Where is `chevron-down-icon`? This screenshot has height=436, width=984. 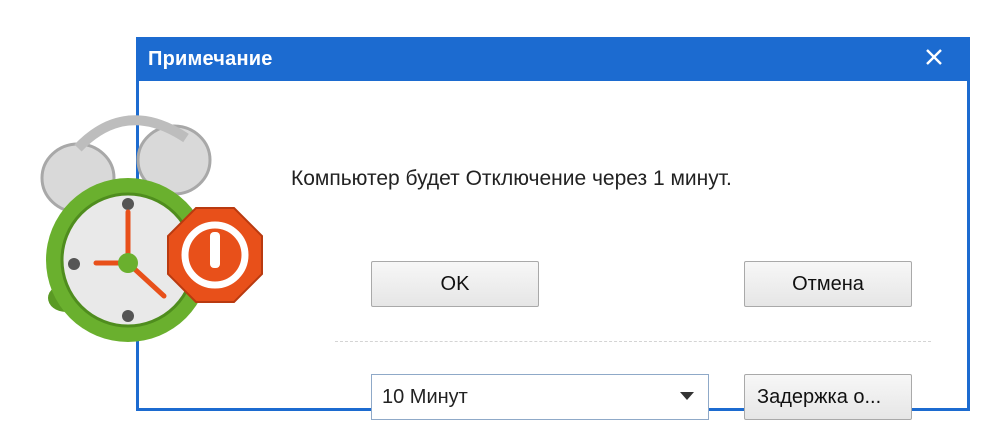
chevron-down-icon is located at coordinates (687, 396).